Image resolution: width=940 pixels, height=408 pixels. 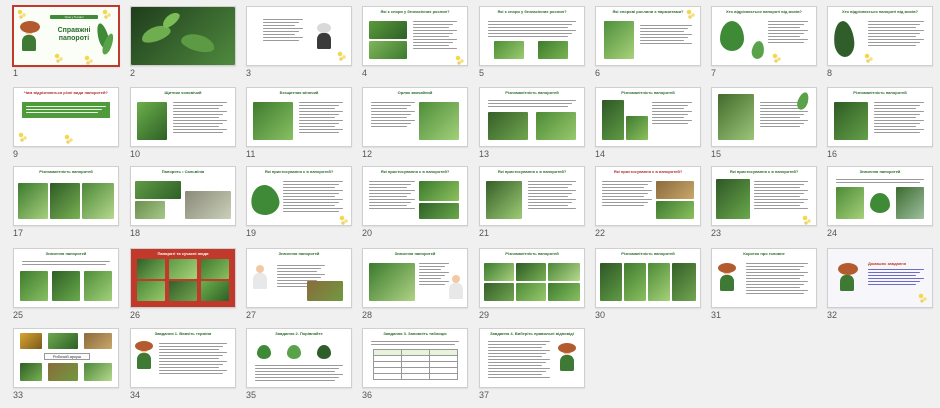 I want to click on slide-thumbnail: Домашнє завдання 32, so click(x=883, y=288).